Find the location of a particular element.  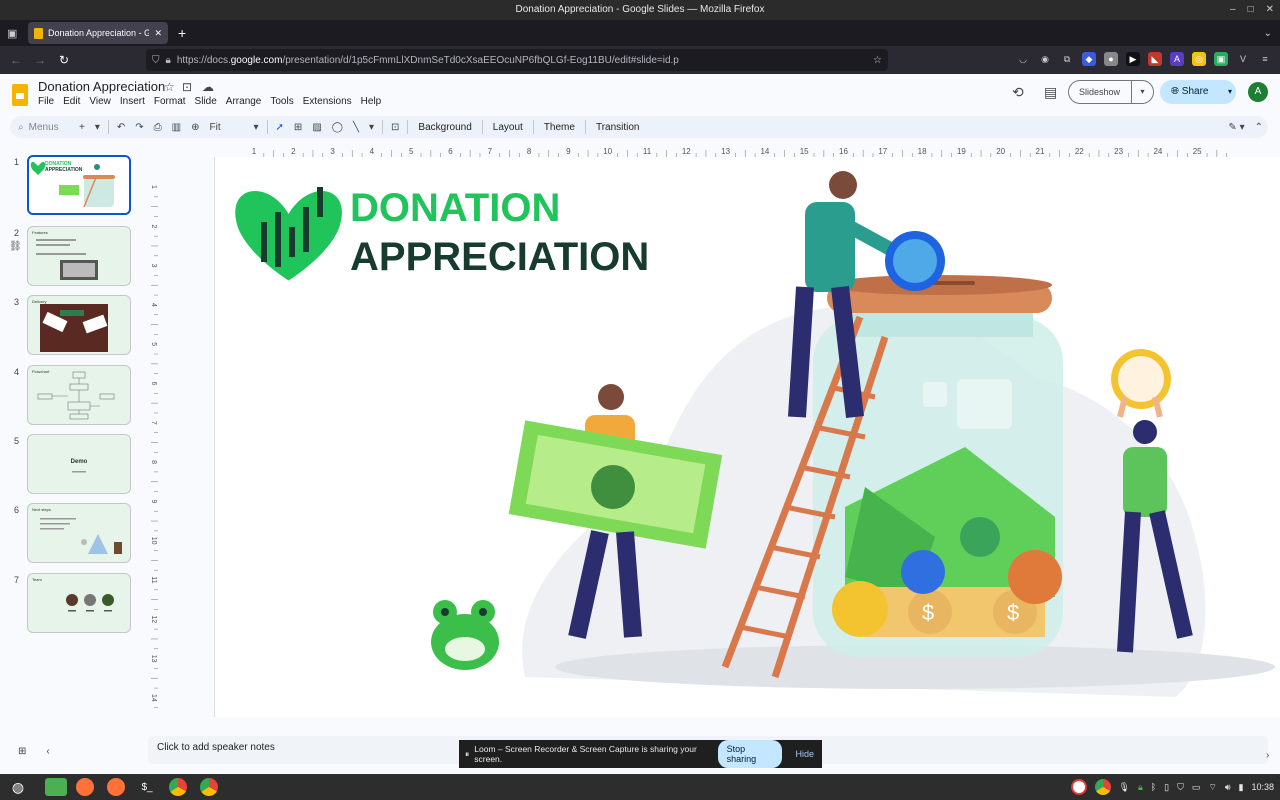

vertical-ruler: 1234567891011121314 is located at coordinates (152, 437).